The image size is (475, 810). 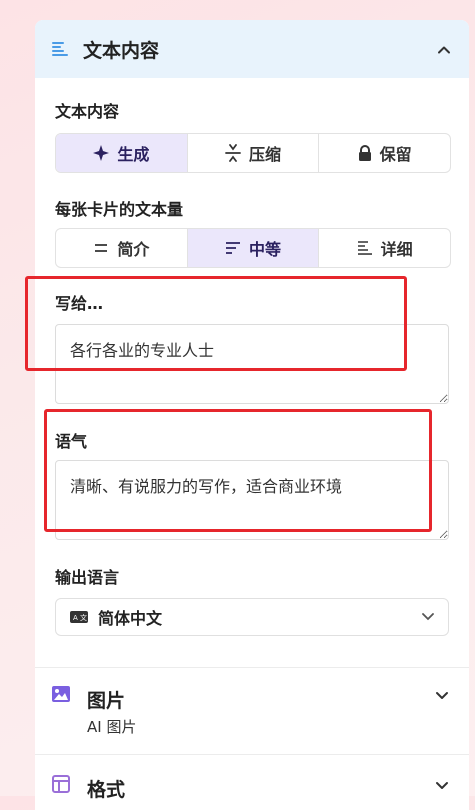 What do you see at coordinates (87, 577) in the screenshot?
I see `language-label: 输出语言` at bounding box center [87, 577].